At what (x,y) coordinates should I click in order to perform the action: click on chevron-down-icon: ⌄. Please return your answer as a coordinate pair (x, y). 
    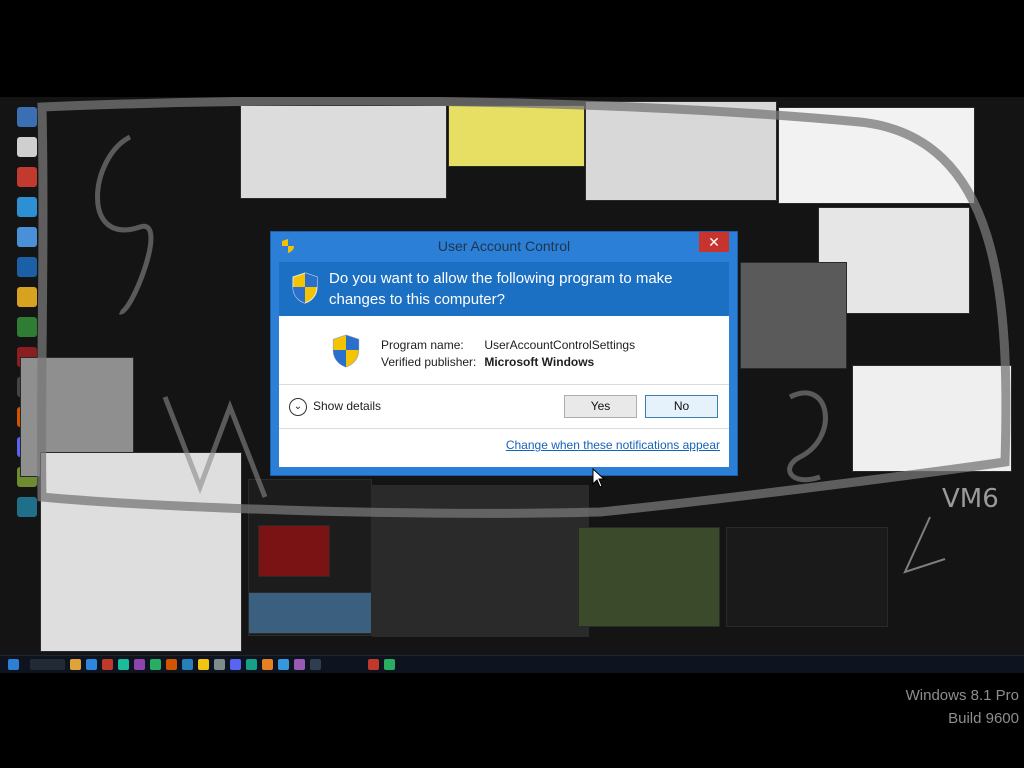
    Looking at the image, I should click on (298, 407).